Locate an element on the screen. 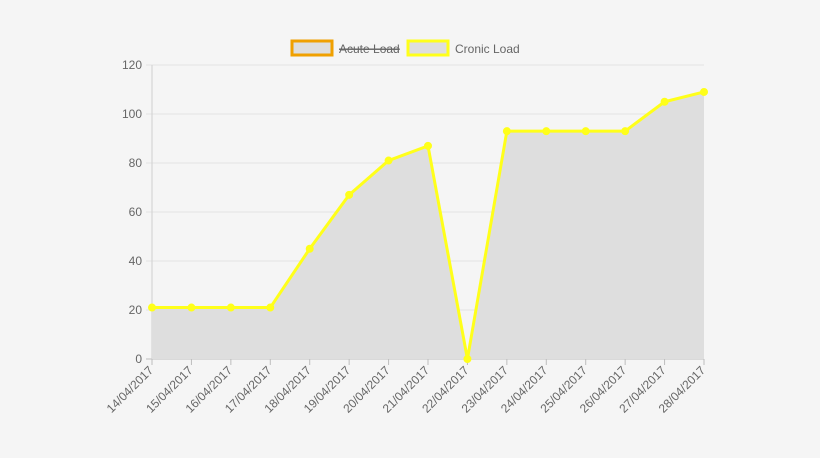 The width and height of the screenshot is (820, 458). y-tick-label: 80 is located at coordinates (136, 163).